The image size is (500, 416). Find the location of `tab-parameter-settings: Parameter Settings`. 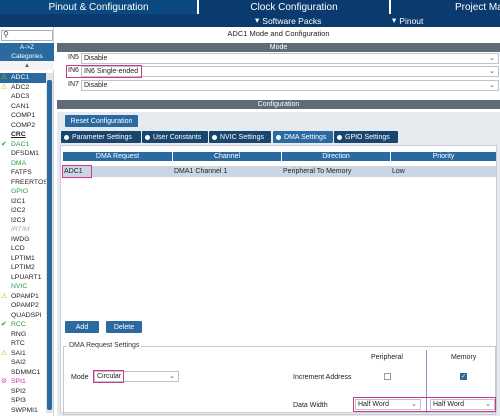

tab-parameter-settings: Parameter Settings is located at coordinates (101, 137).